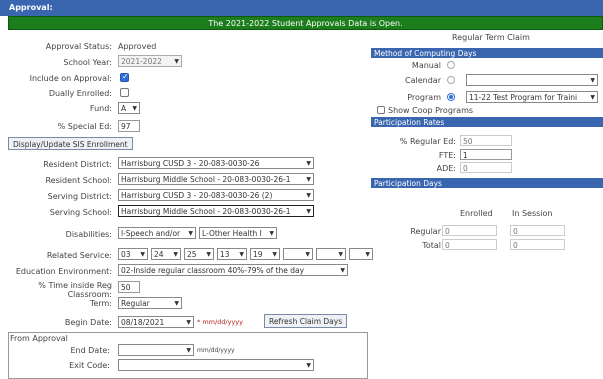 Image resolution: width=603 pixels, height=379 pixels. I want to click on calendar-label: Calendar, so click(423, 80).